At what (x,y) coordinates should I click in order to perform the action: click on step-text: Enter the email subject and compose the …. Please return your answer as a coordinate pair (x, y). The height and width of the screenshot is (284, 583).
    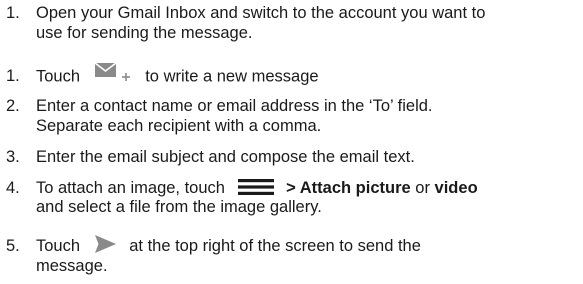
    Looking at the image, I should click on (225, 157).